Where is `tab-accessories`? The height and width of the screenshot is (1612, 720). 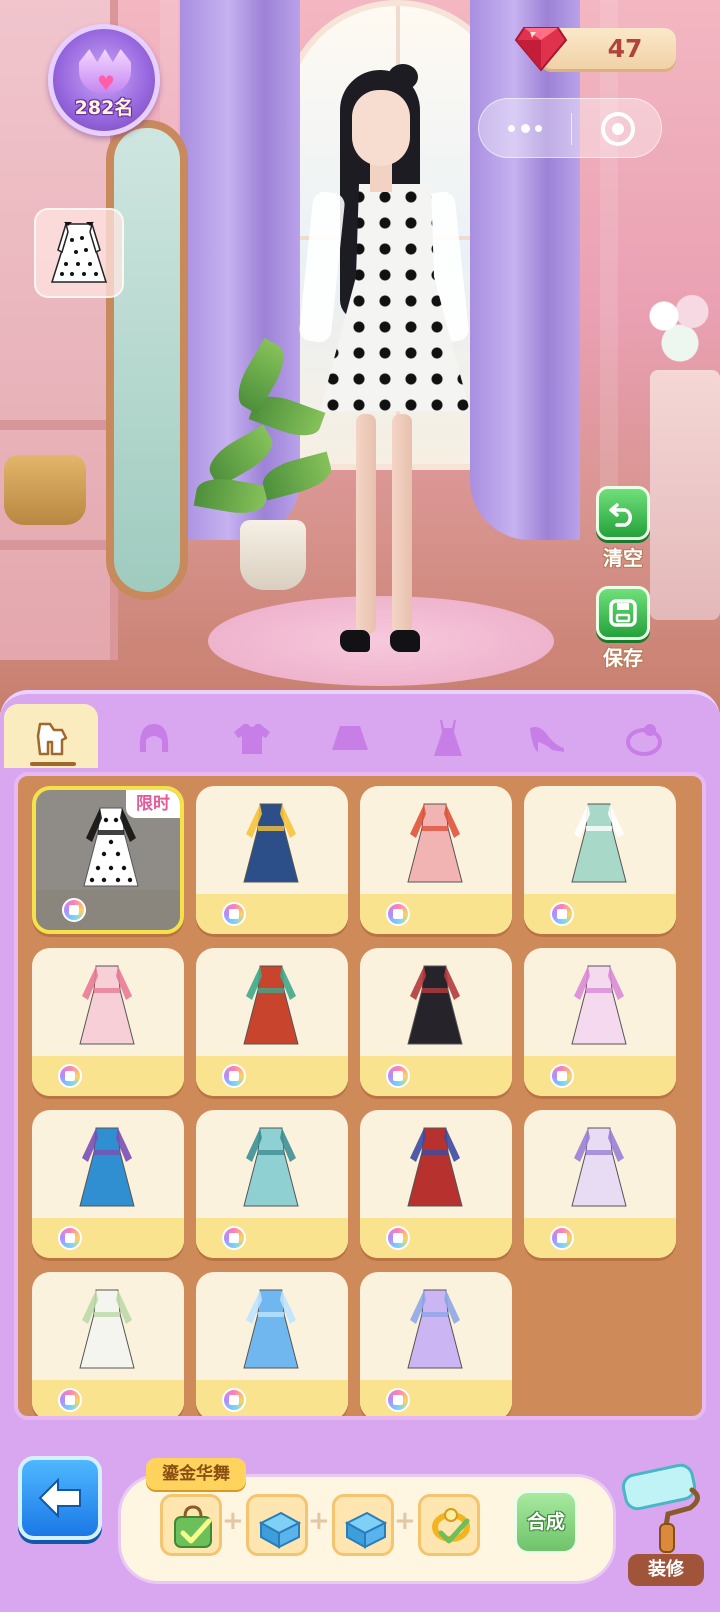
tab-accessories is located at coordinates (643, 736).